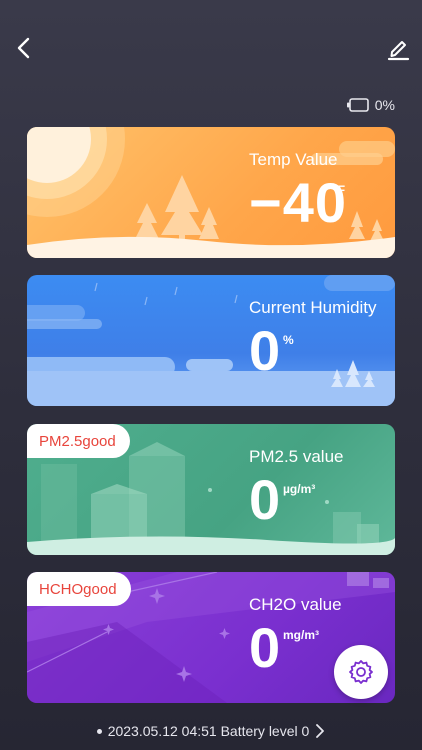 This screenshot has height=750, width=422. What do you see at coordinates (296, 456) in the screenshot?
I see `pm25-label: PM2.5 value` at bounding box center [296, 456].